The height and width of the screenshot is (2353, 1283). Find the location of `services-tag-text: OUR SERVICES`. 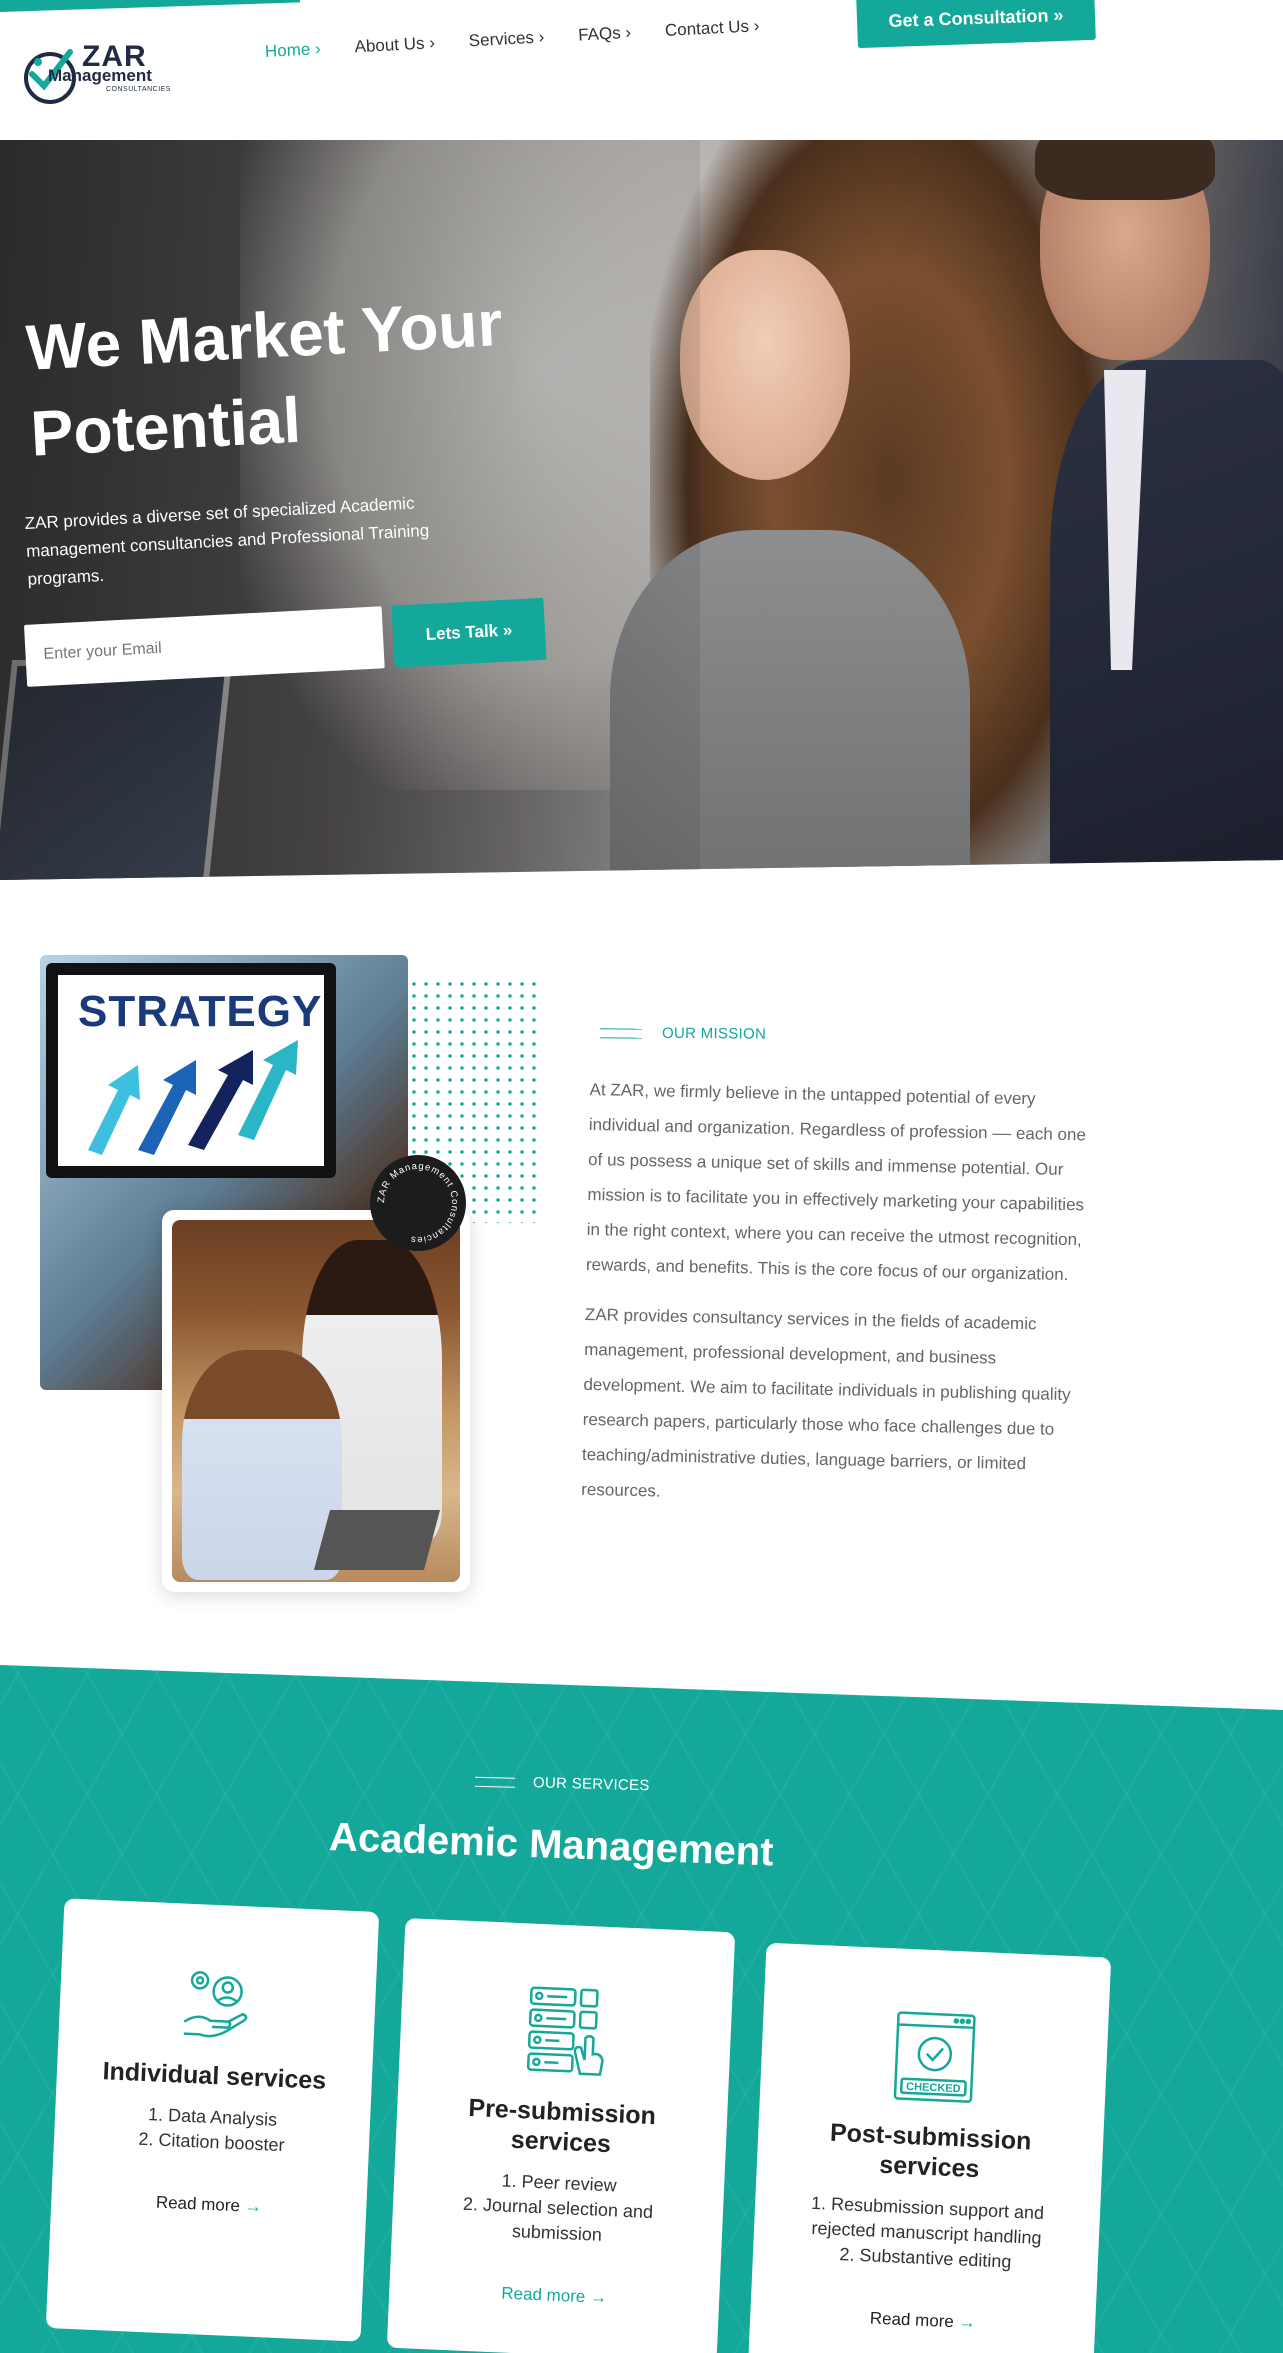

services-tag-text: OUR SERVICES is located at coordinates (591, 1784).